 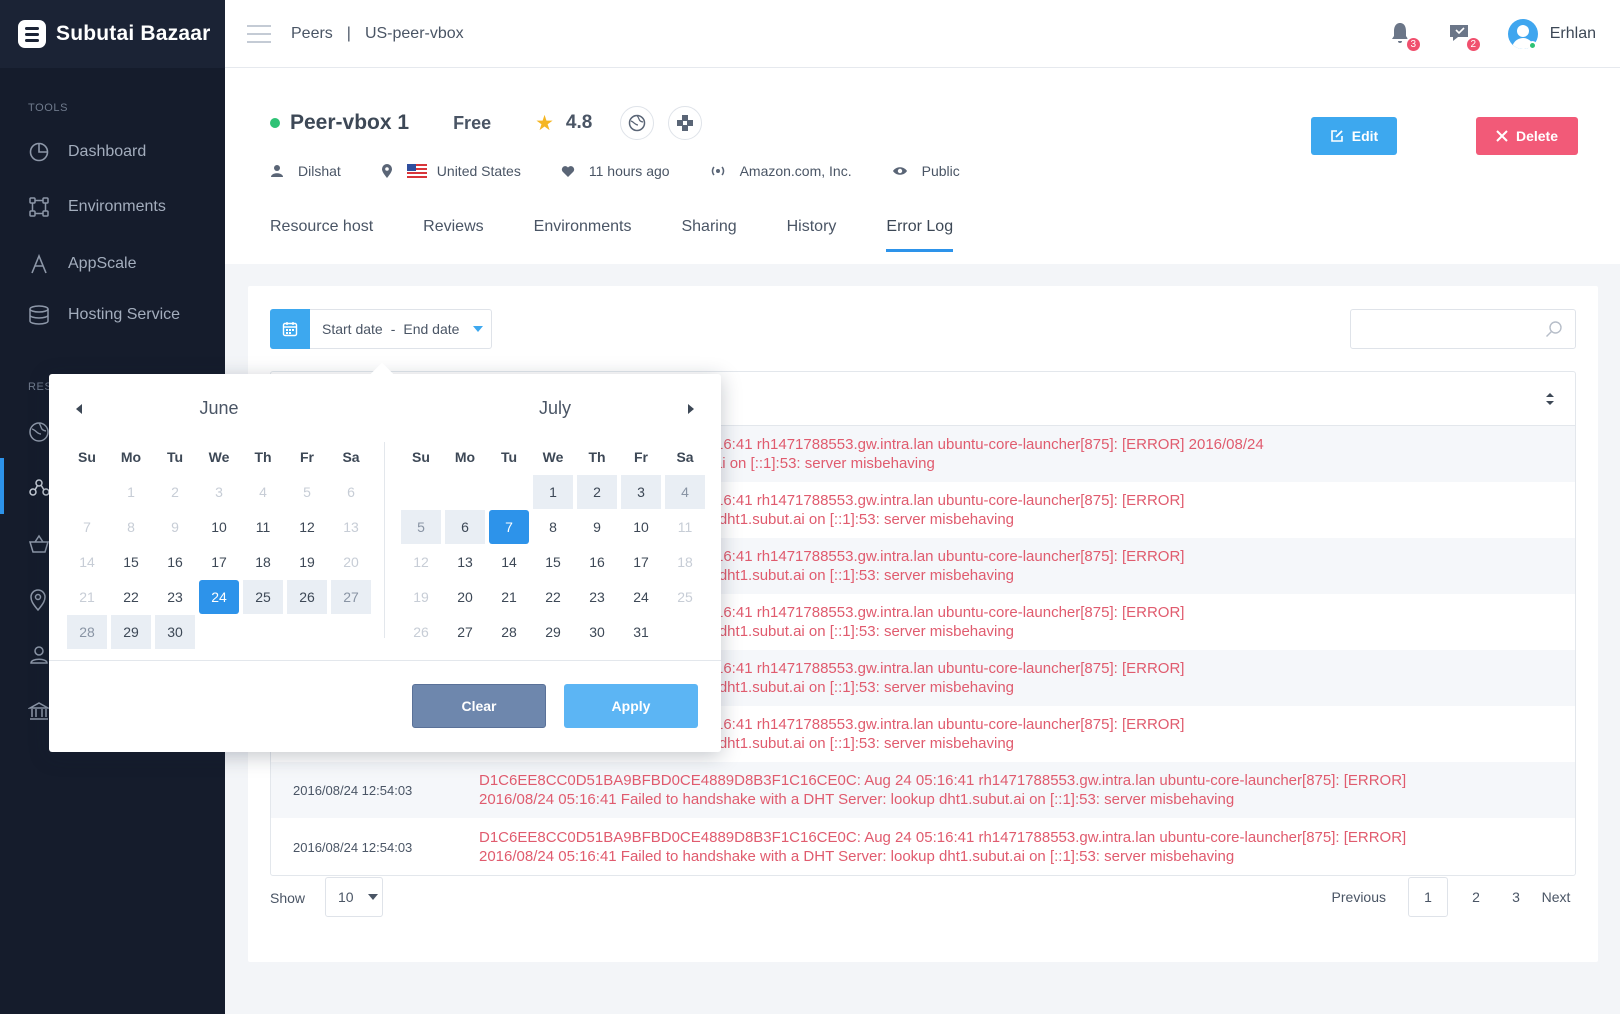 What do you see at coordinates (1476, 897) in the screenshot?
I see `page-2: 2` at bounding box center [1476, 897].